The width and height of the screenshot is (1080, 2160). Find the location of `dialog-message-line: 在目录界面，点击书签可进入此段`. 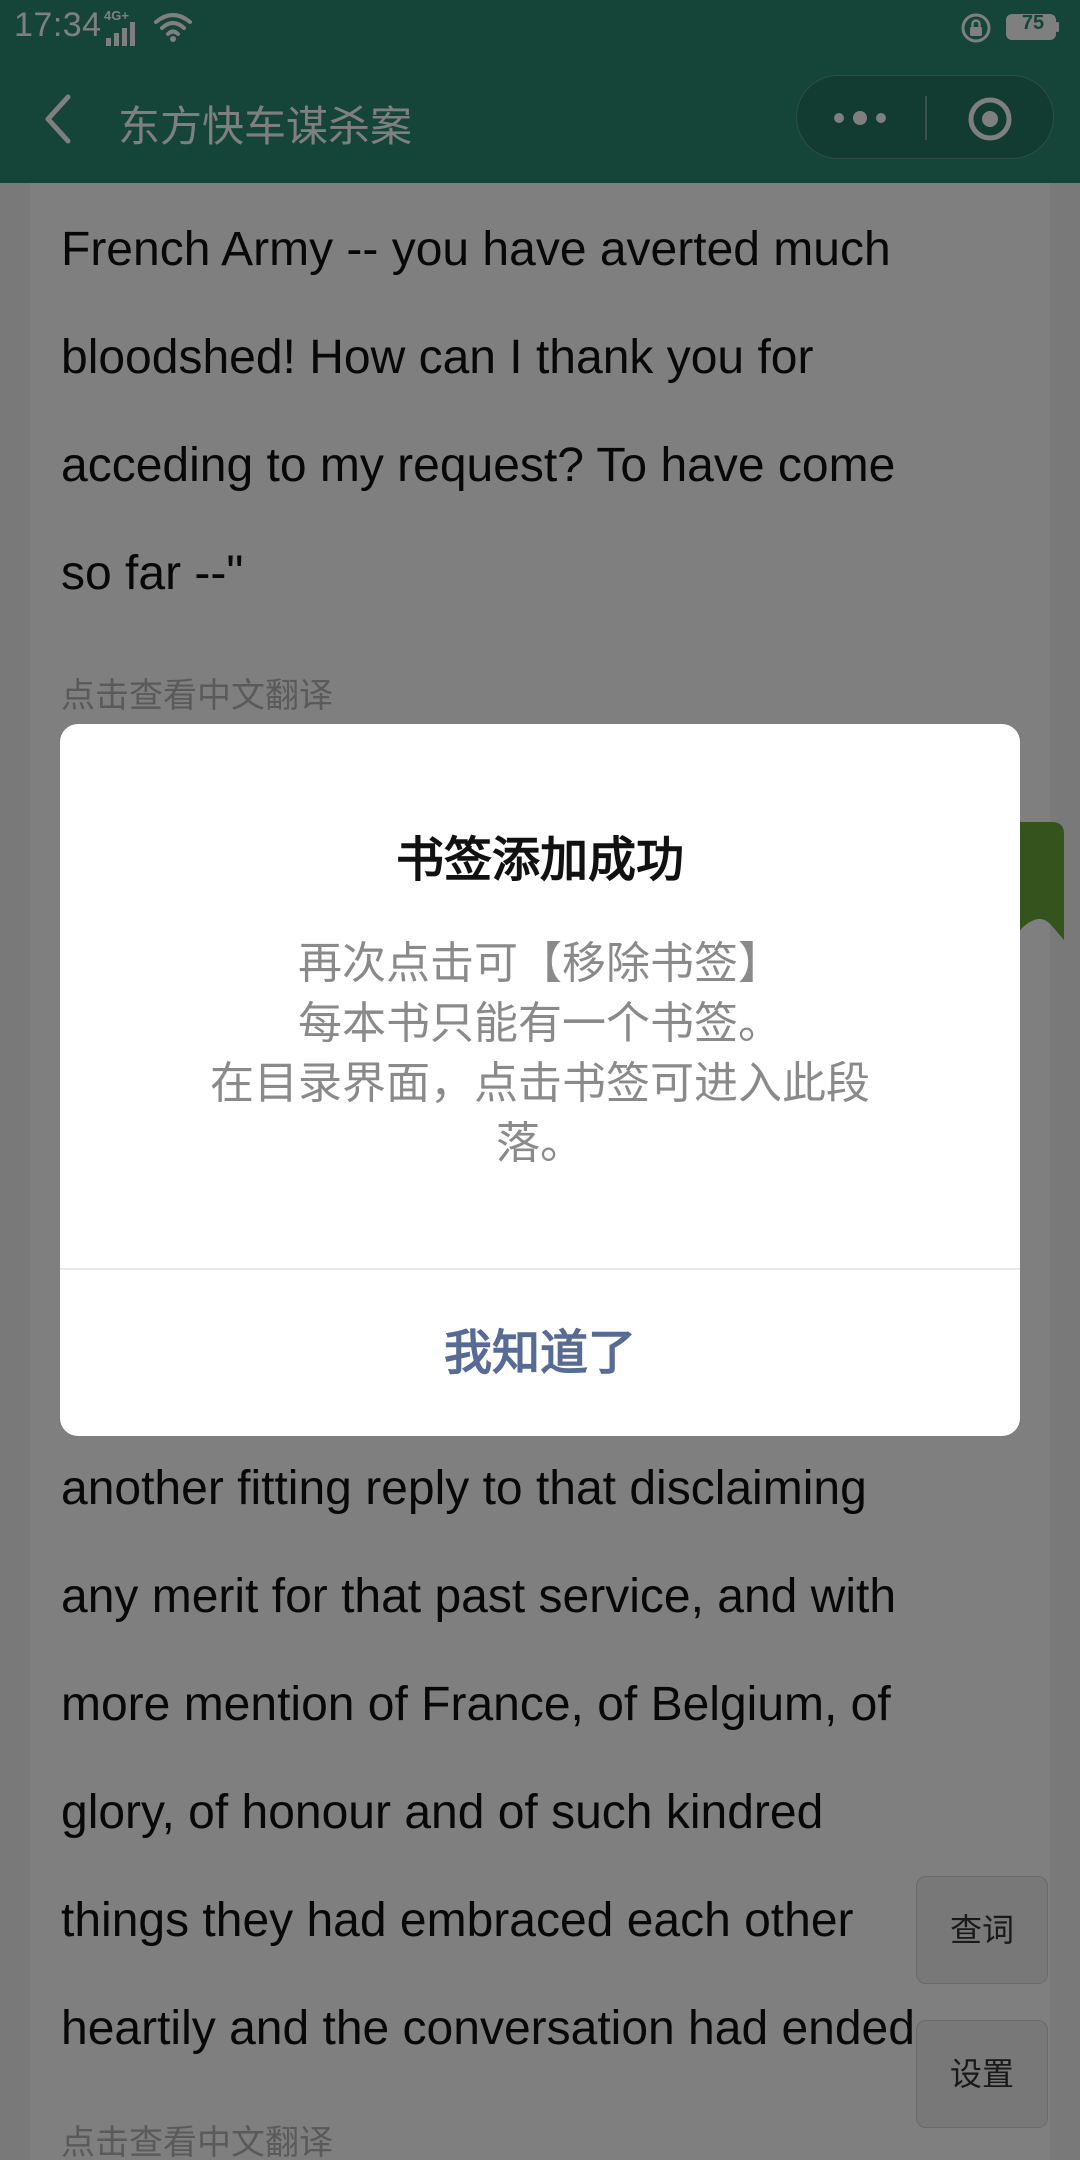

dialog-message-line: 在目录界面，点击书签可进入此段 is located at coordinates (540, 1083).